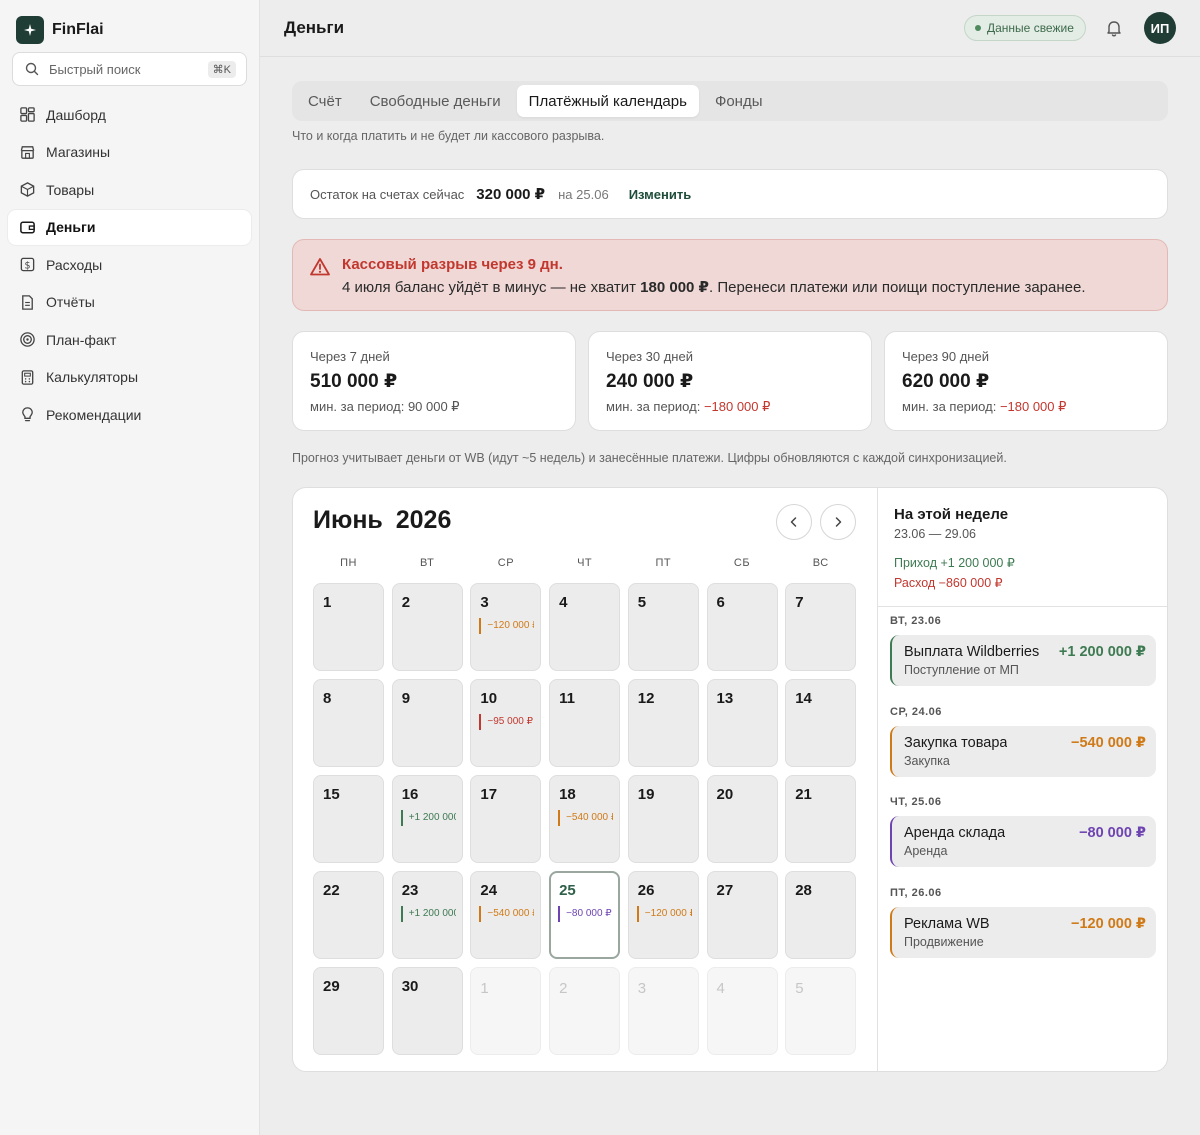  I want to click on sidebar-item-reports: Отчёты, so click(129, 302).